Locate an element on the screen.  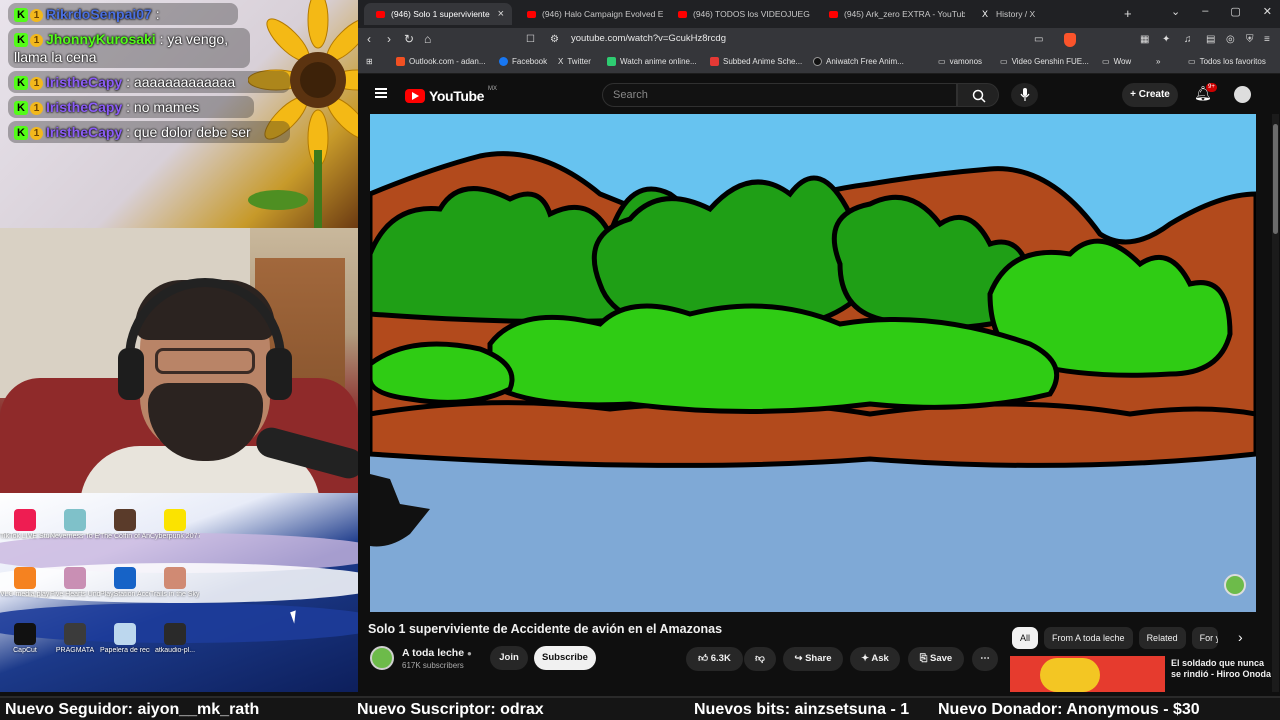
url-field: youtube.com/watch?v=GcukHz8rcdg is located at coordinates (648, 38).